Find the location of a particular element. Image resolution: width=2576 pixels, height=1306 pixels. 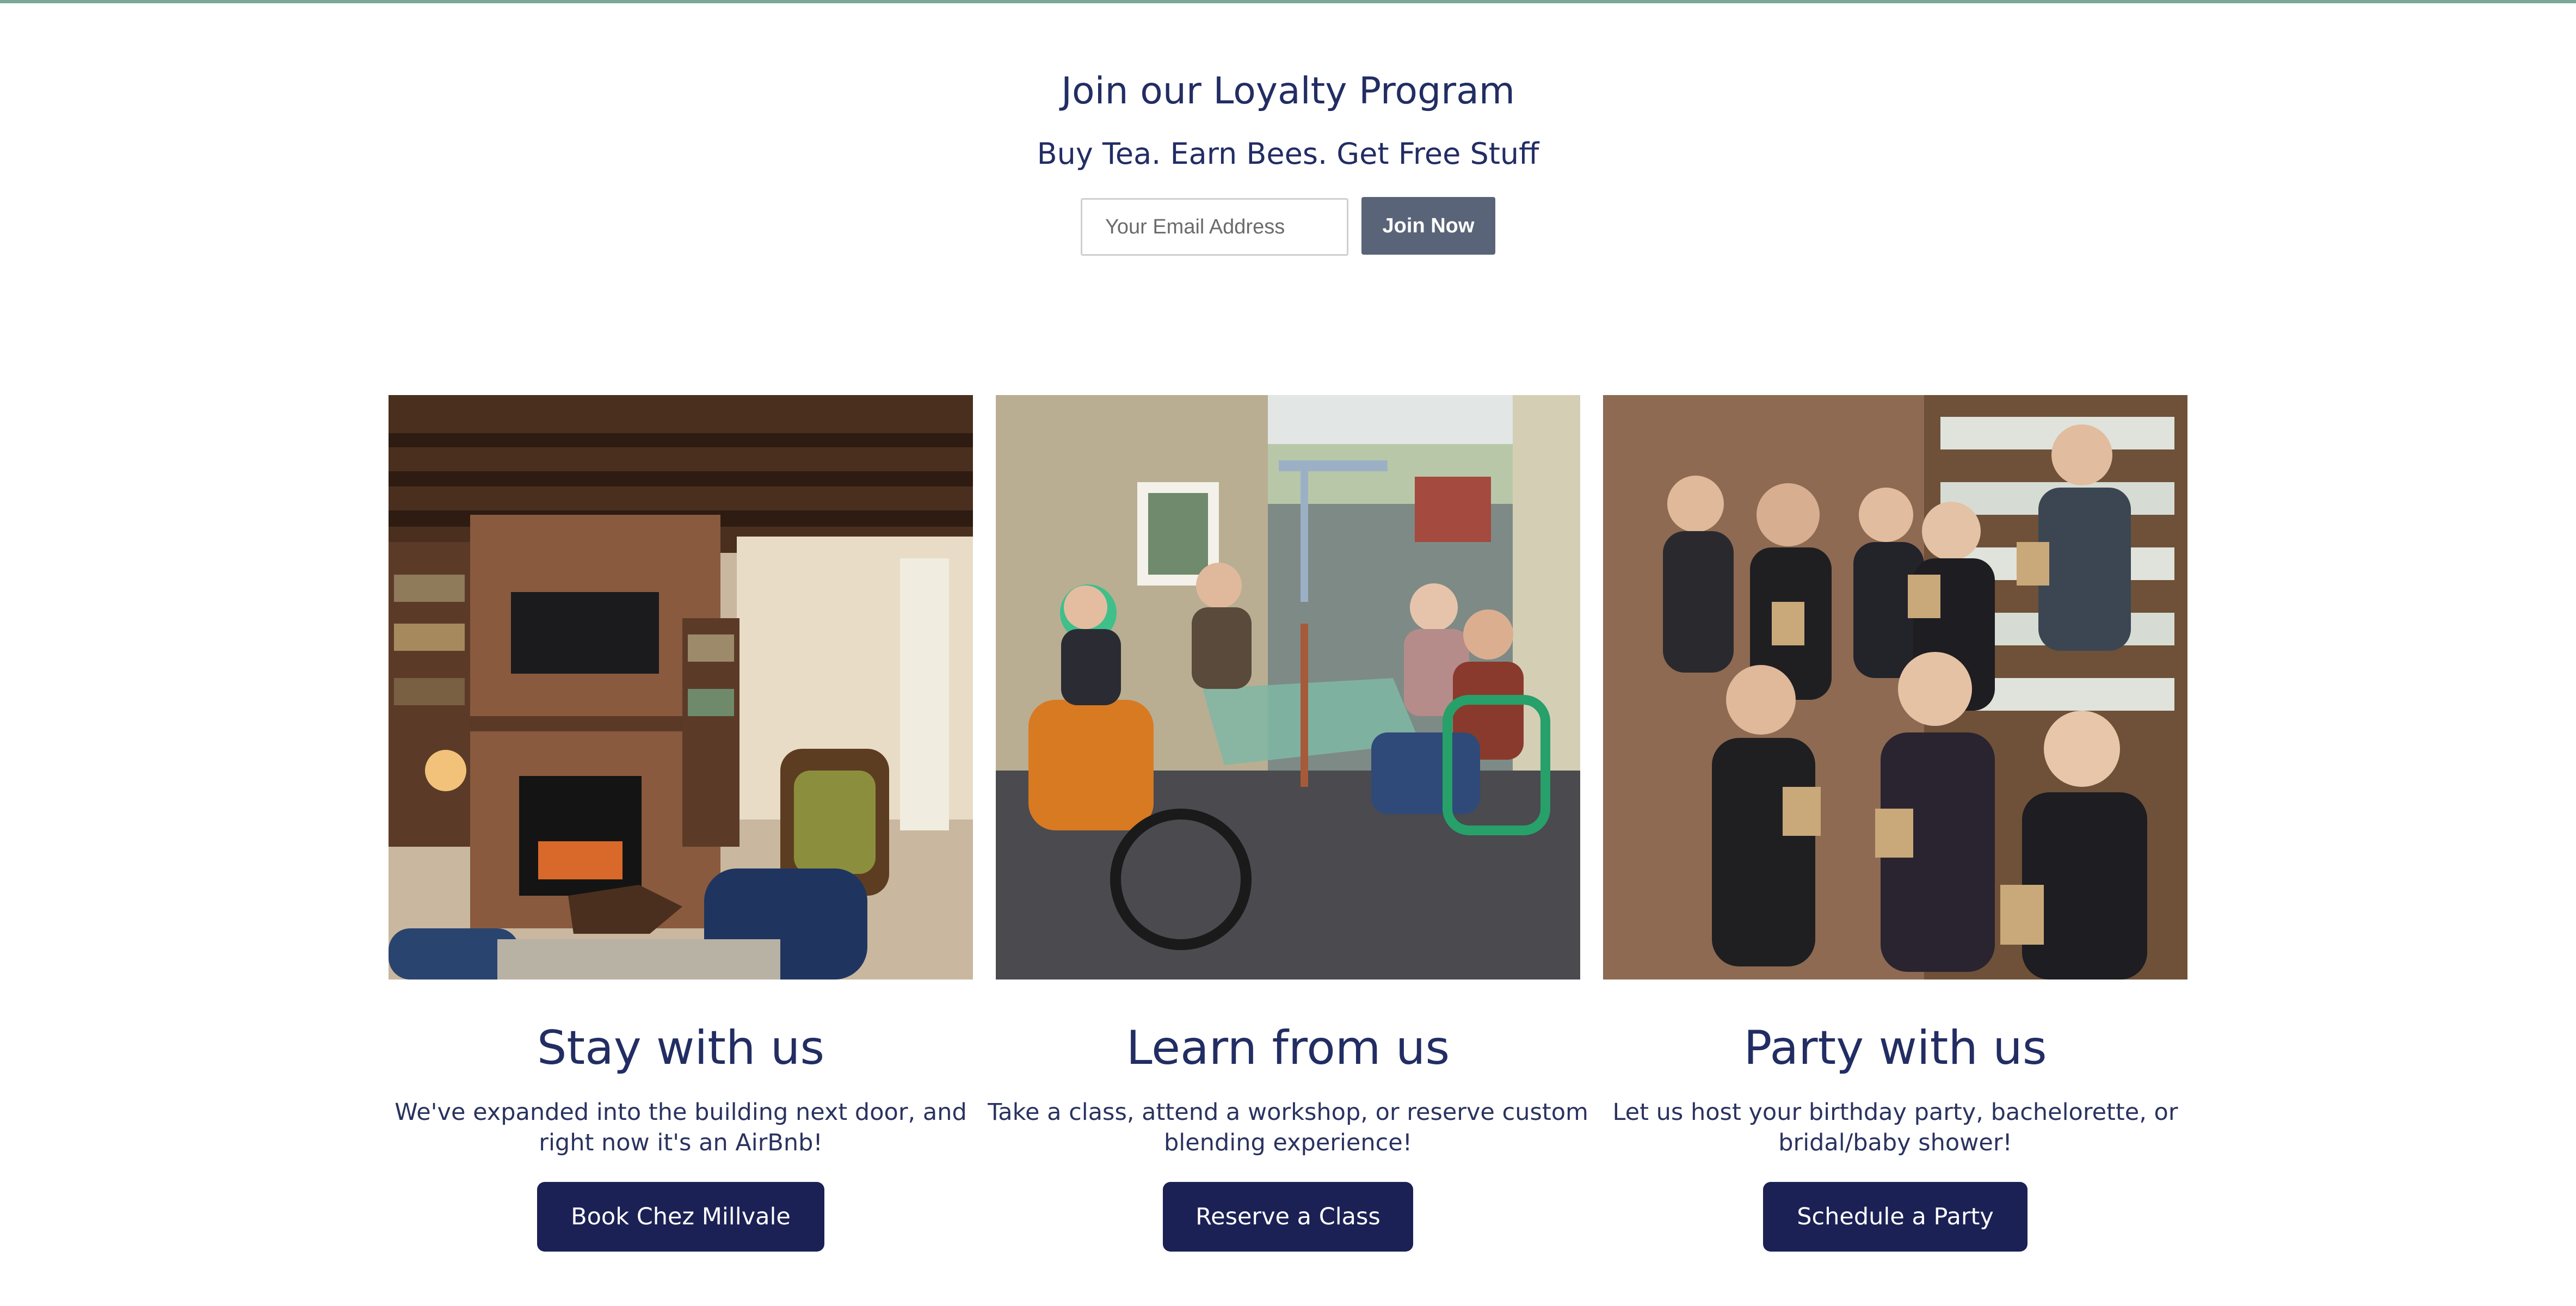

book-chez-millvale-button: Book Chez Millvale is located at coordinates (680, 1217).